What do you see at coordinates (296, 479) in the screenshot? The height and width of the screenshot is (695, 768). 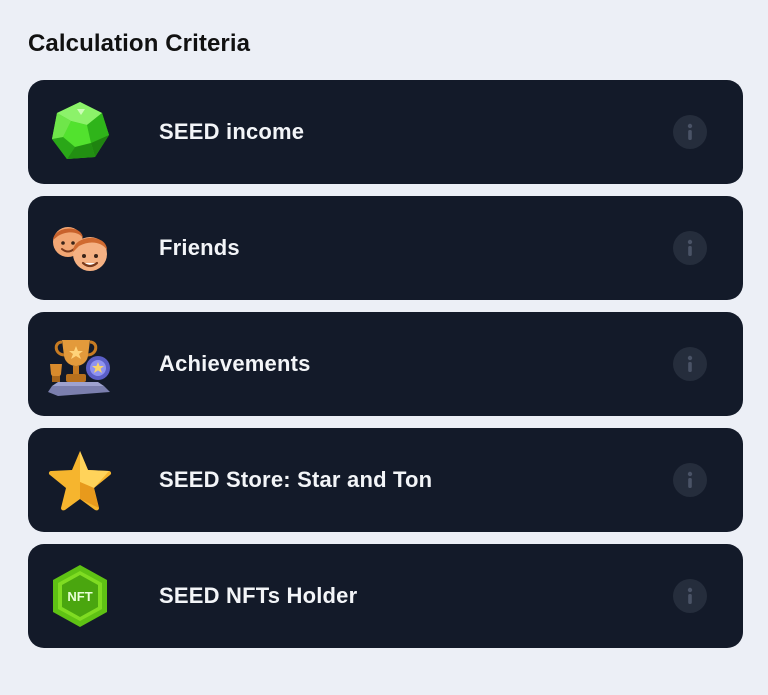 I see `criteria-label: SEED Store: Star and Ton` at bounding box center [296, 479].